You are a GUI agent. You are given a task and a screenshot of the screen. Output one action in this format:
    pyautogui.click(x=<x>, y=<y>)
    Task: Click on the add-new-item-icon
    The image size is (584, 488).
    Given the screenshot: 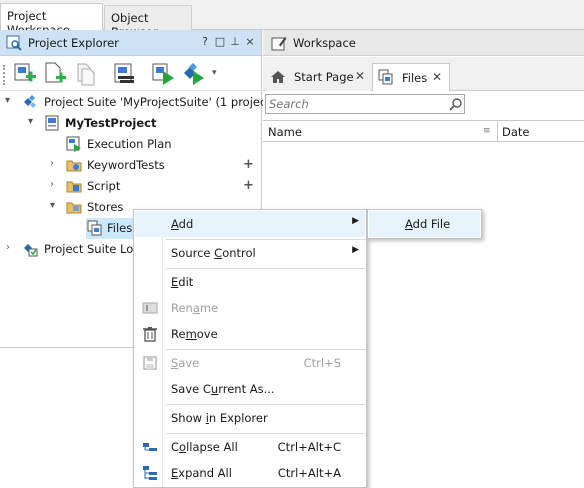 What is the action you would take?
    pyautogui.click(x=55, y=74)
    